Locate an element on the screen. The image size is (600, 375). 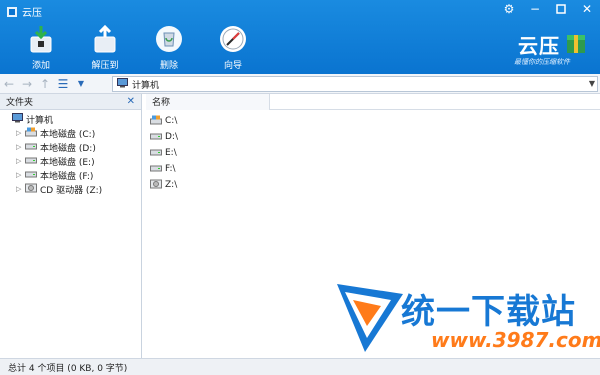
tree-item-drive-d: ▷ 本地磁盘 (D:) is located at coordinates (70, 147).